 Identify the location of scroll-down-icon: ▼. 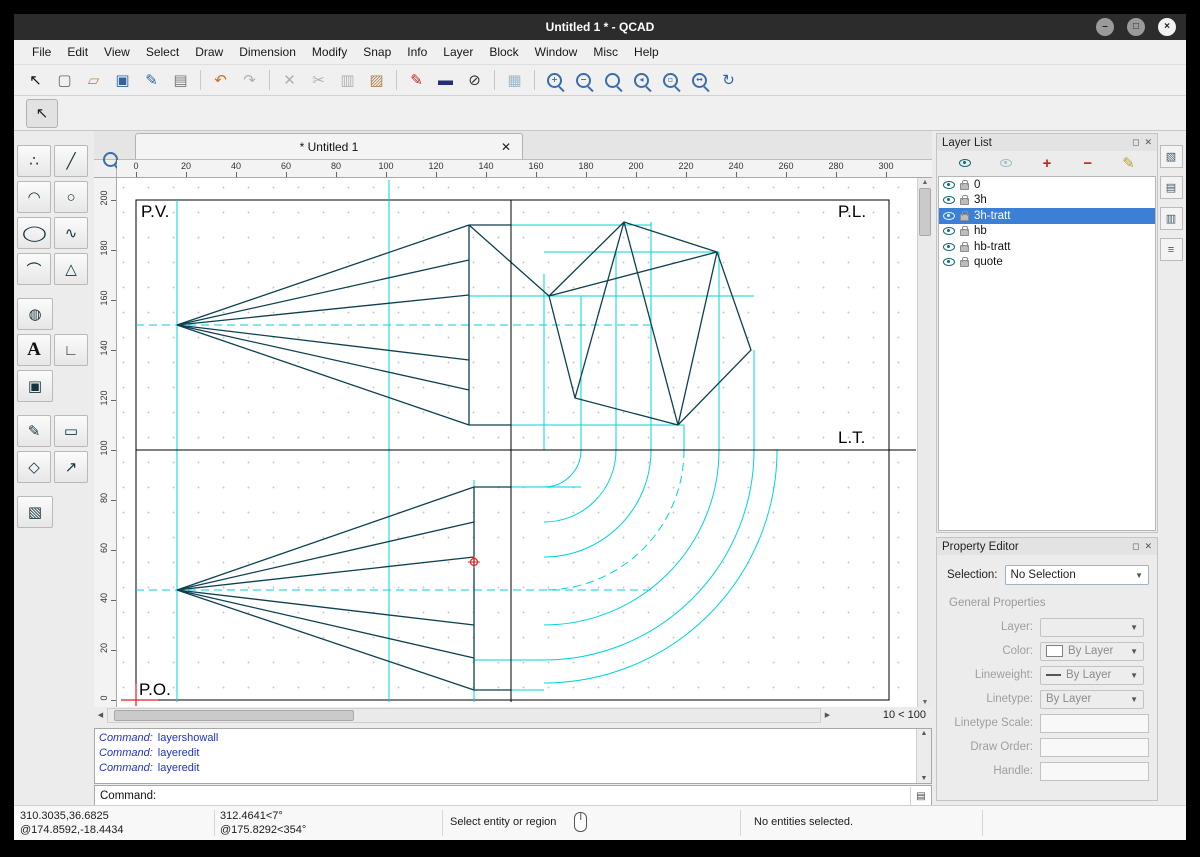
(925, 702).